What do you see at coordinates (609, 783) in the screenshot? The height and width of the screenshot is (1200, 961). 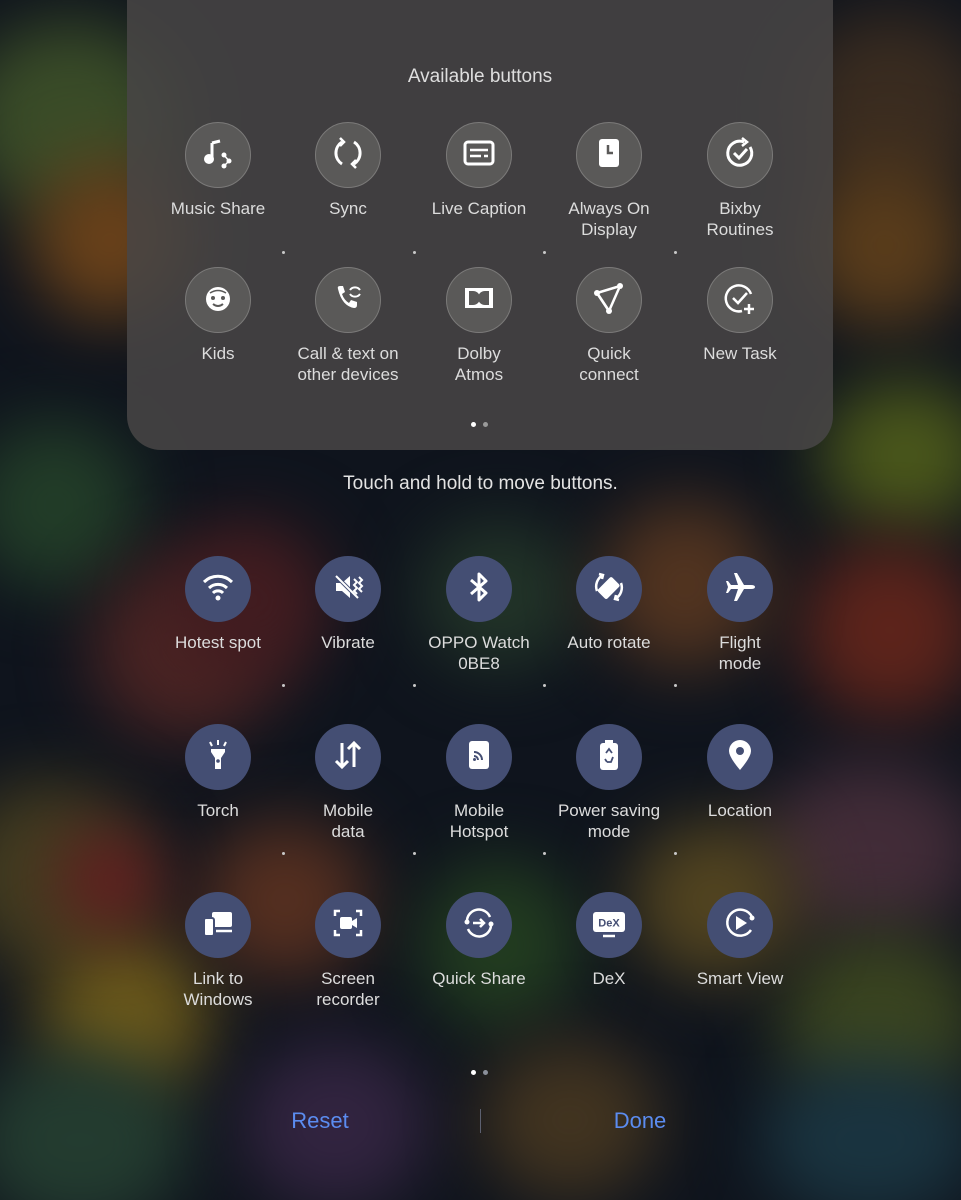 I see `tile-power-saving: Power saving mode` at bounding box center [609, 783].